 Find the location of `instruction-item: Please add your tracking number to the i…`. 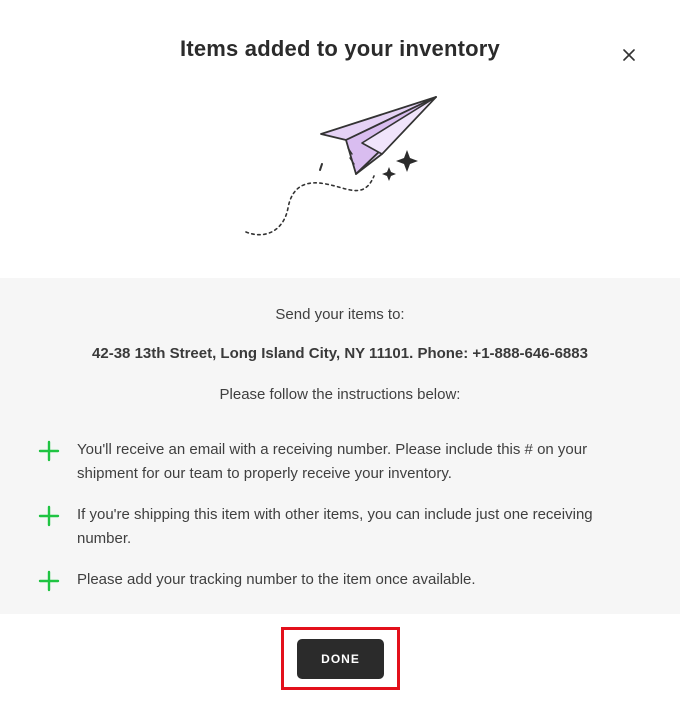

instruction-item: Please add your tracking number to the i… is located at coordinates (343, 580).